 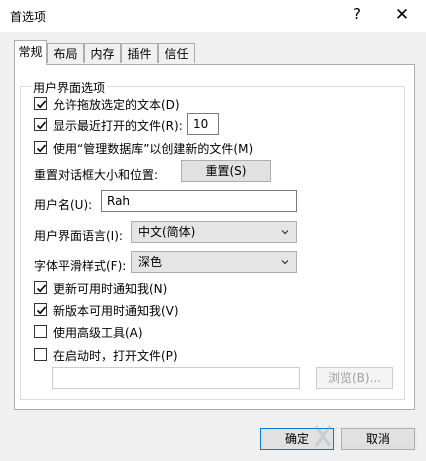 What do you see at coordinates (116, 105) in the screenshot?
I see `drag-drop-label: 允许拖放选定的文本(D)` at bounding box center [116, 105].